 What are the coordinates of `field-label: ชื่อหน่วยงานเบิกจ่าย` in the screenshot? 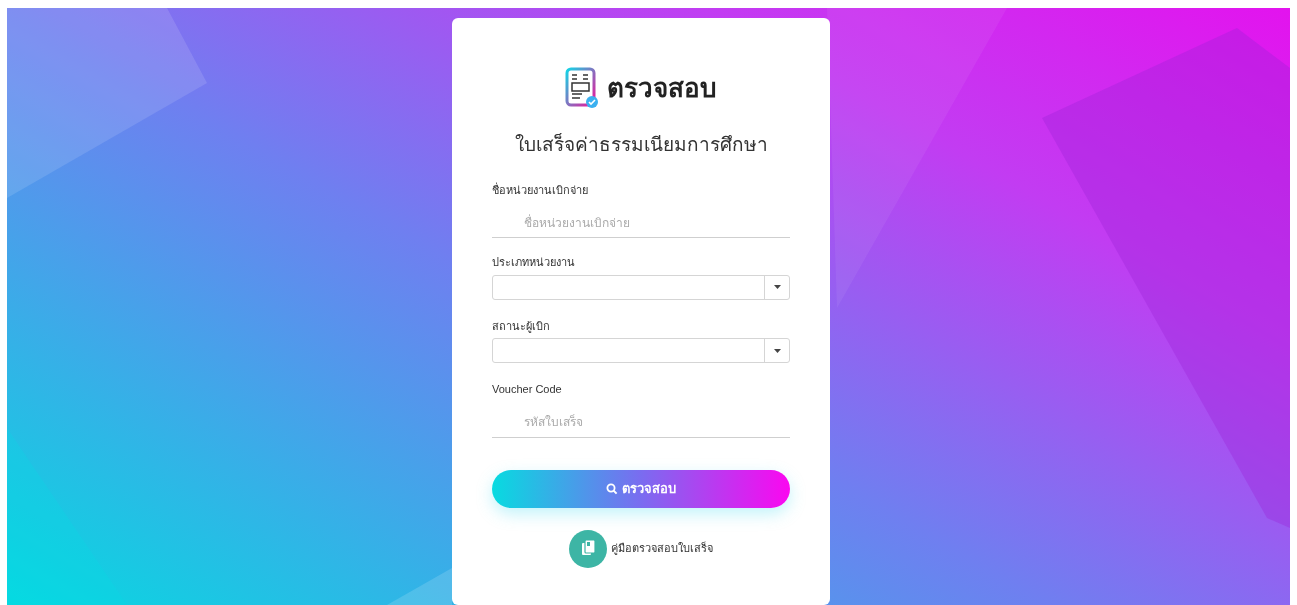 It's located at (540, 189).